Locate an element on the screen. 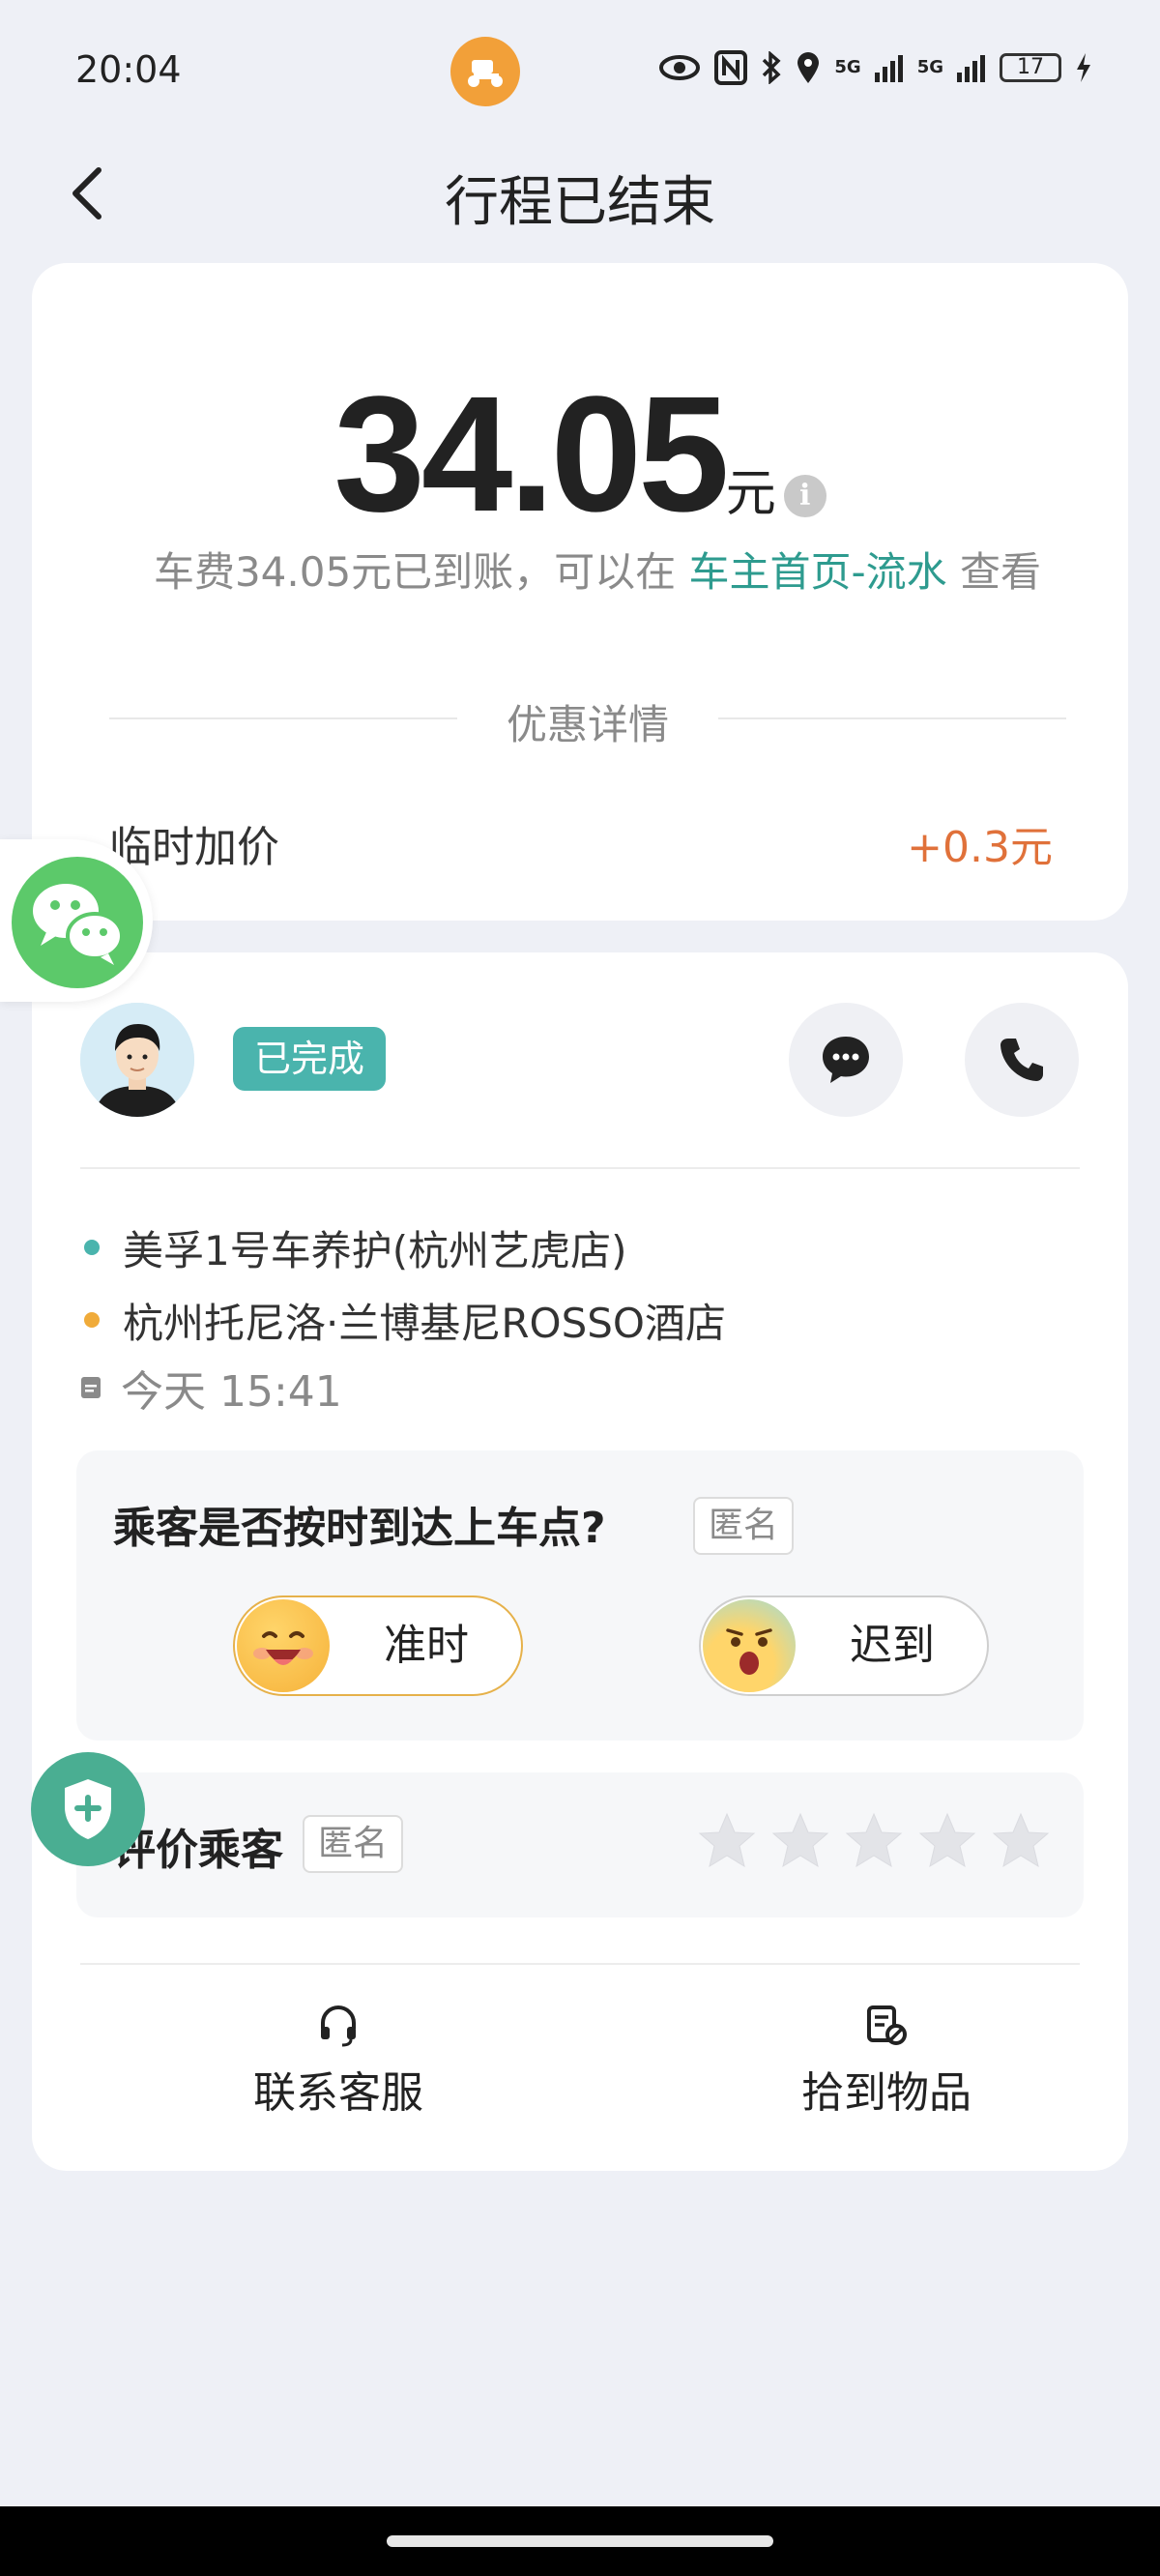 The height and width of the screenshot is (2576, 1160). surcharge-value: +0.3元 is located at coordinates (980, 847).